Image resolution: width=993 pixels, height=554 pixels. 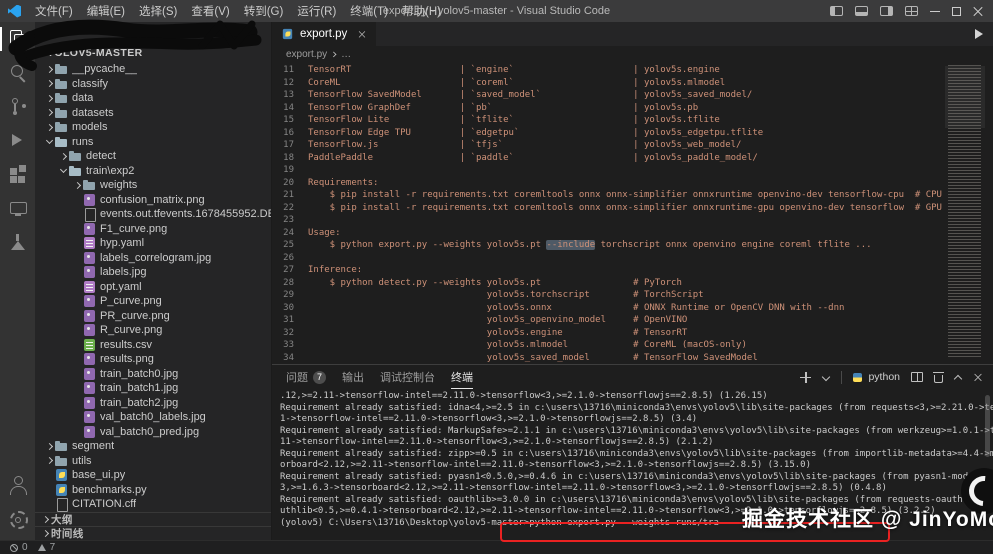 What do you see at coordinates (158, 11) in the screenshot?
I see `menu-item: 选择(S)` at bounding box center [158, 11].